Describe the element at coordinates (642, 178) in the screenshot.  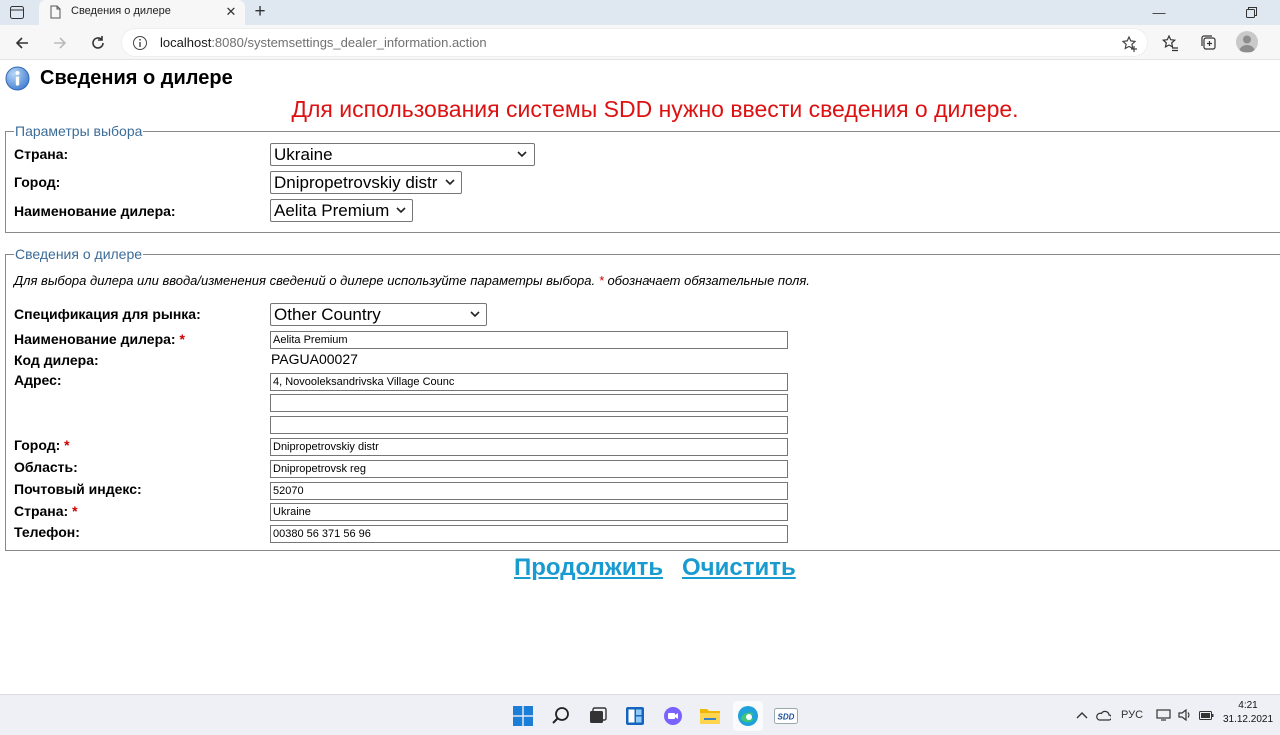
I see `selection-parameters-fieldset: Параметры выбора` at that location.